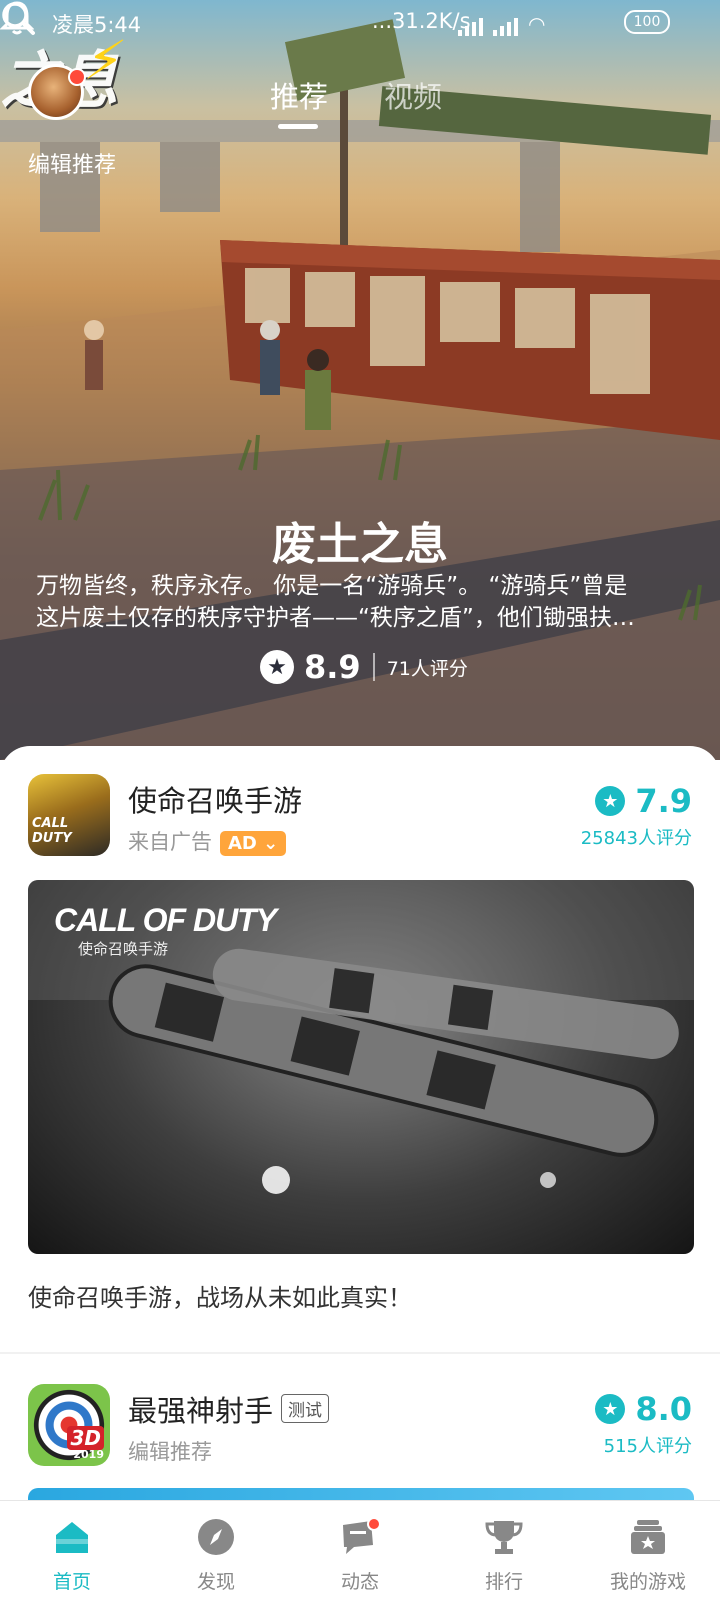  What do you see at coordinates (647, 22) in the screenshot?
I see `battery-icon: 100` at bounding box center [647, 22].